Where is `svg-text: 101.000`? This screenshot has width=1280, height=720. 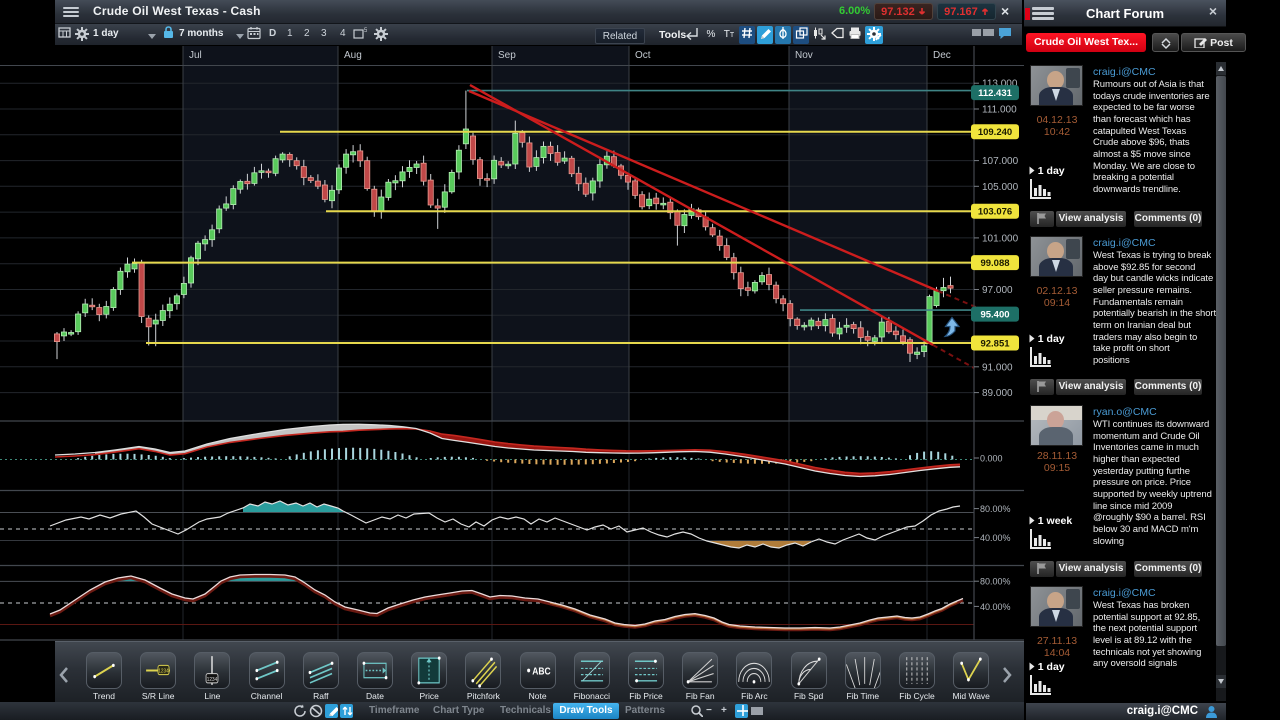
svg-text: 101.000 is located at coordinates (1000, 238).